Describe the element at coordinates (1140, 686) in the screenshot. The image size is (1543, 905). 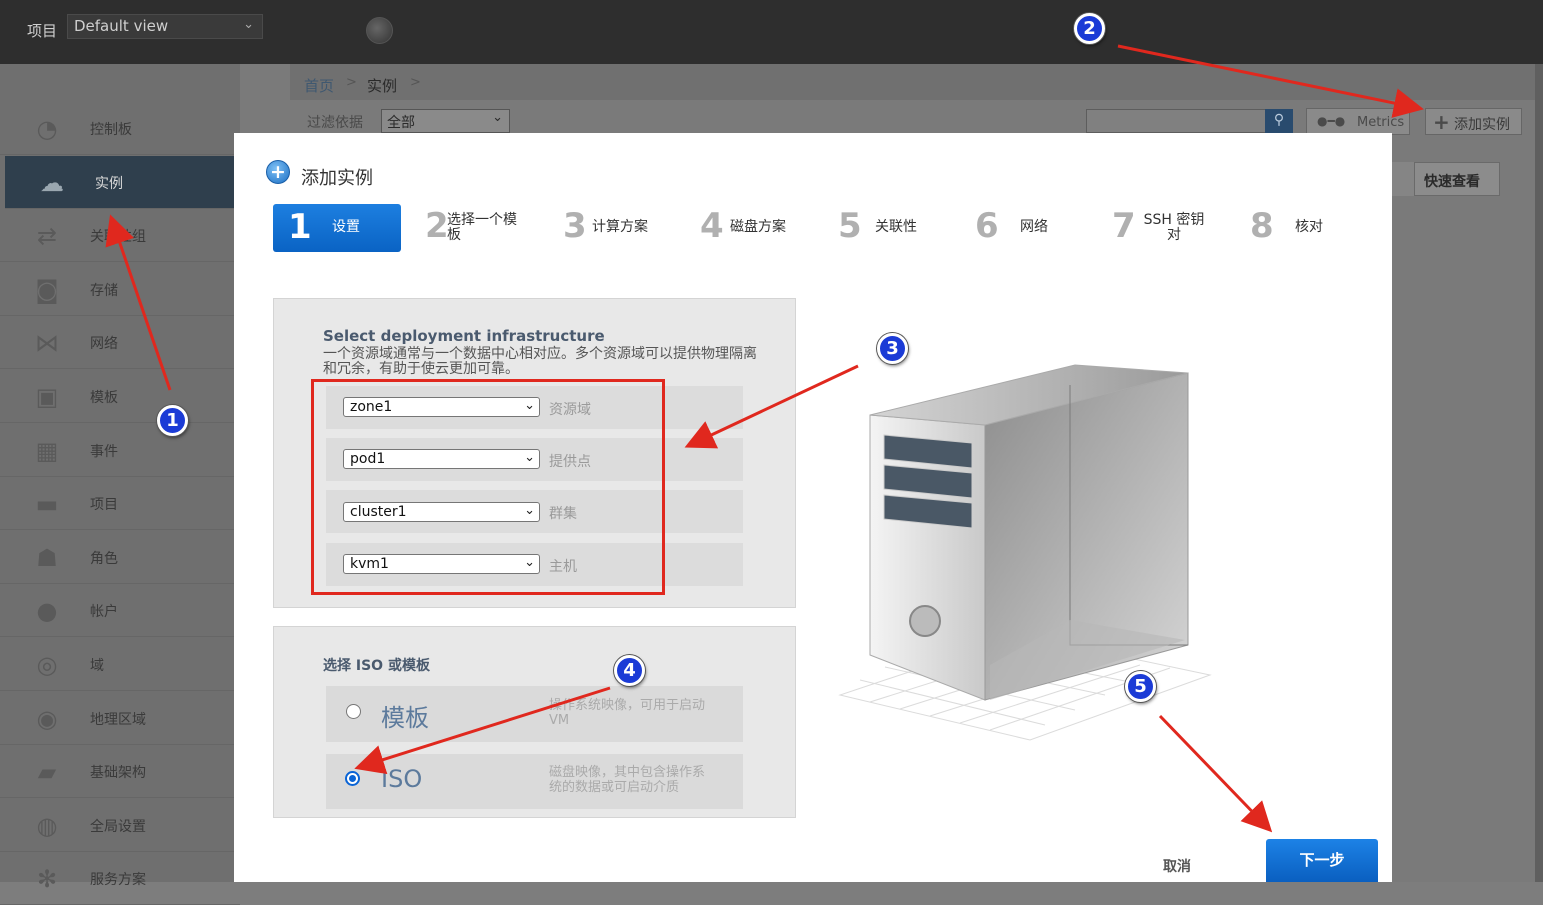
I see `annotation-marker-5: 5` at that location.